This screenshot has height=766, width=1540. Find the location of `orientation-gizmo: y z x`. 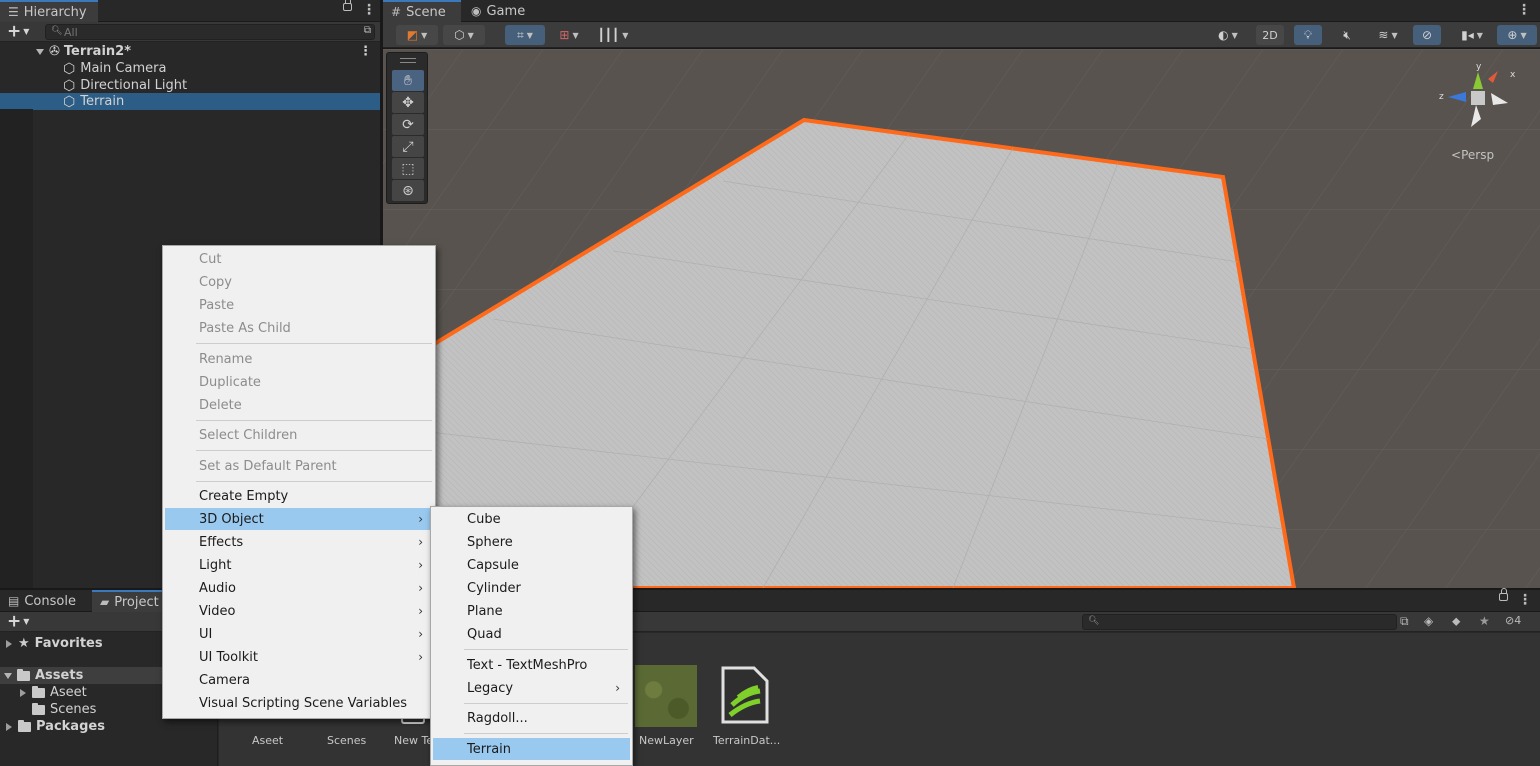

orientation-gizmo: y z x is located at coordinates (1478, 97).